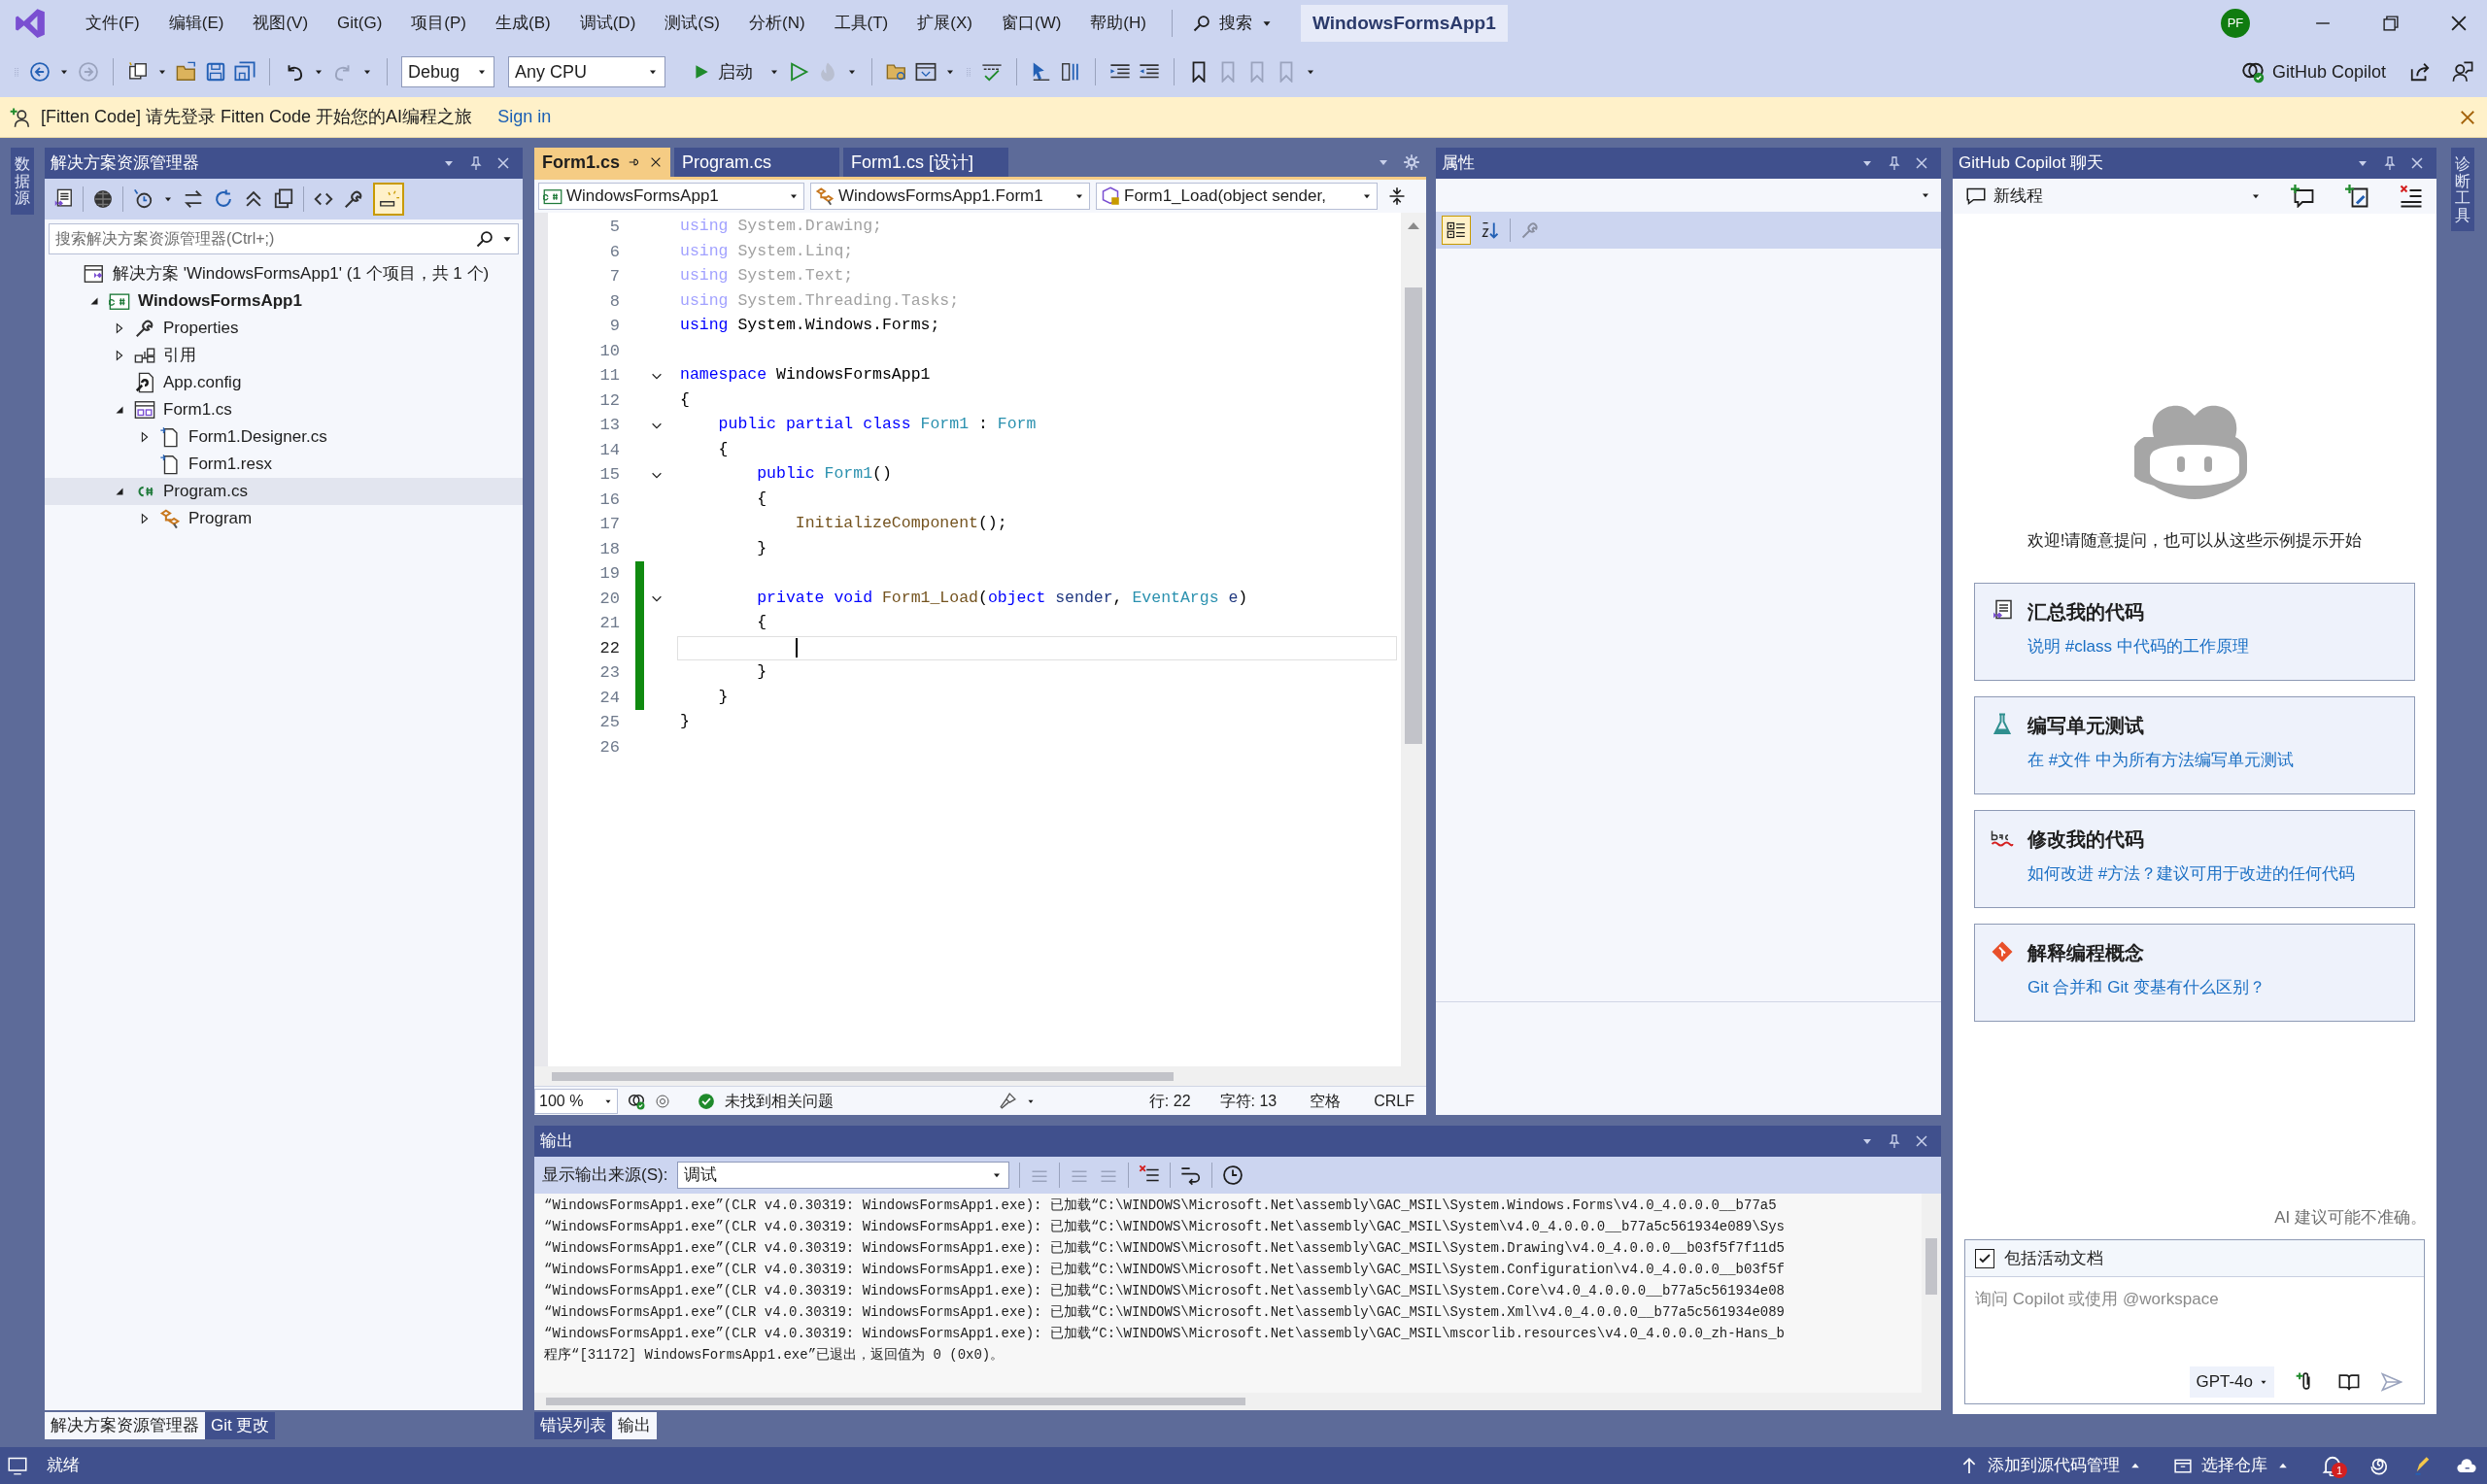 This screenshot has height=1484, width=2487. Describe the element at coordinates (2160, 759) in the screenshot. I see `prompt-example: 在 #文件 中为所有方法编写单元测试` at that location.